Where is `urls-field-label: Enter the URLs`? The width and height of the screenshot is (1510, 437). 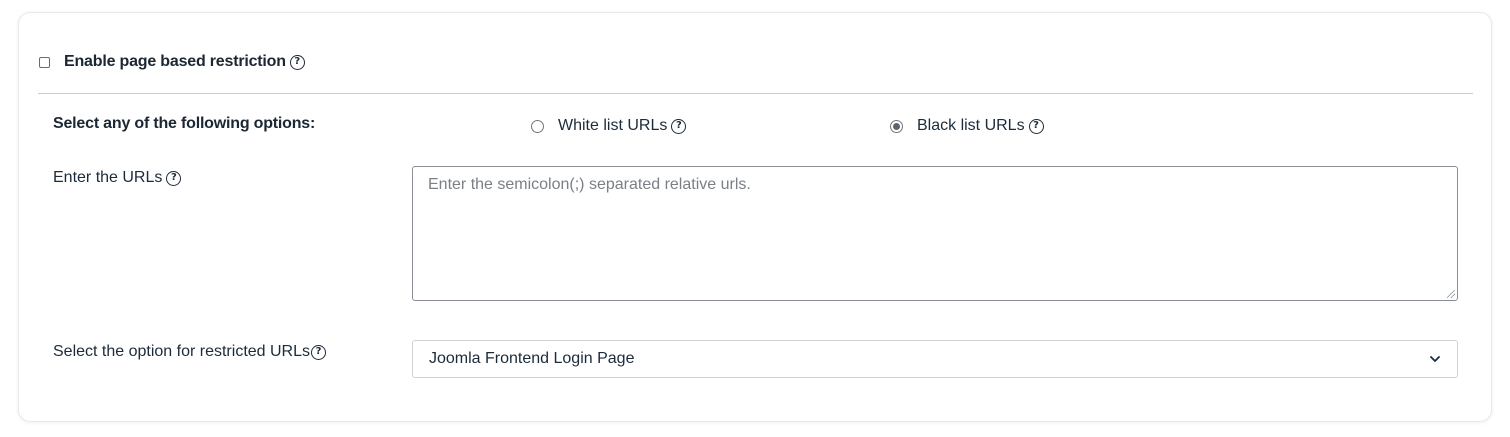
urls-field-label: Enter the URLs is located at coordinates (108, 177).